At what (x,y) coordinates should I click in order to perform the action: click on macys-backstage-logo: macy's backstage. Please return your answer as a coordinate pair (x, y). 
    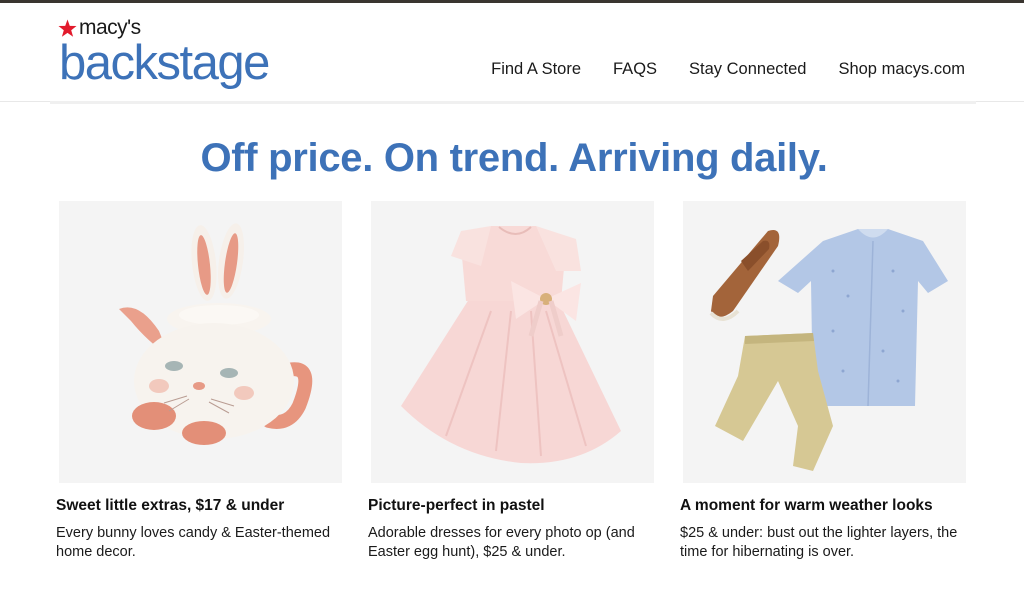
    Looking at the image, I should click on (178, 55).